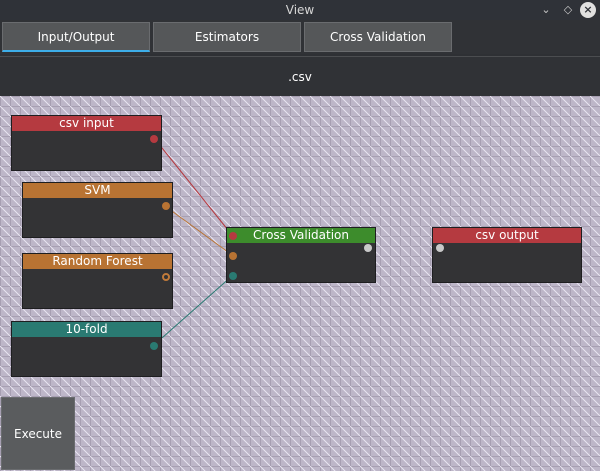 Image resolution: width=600 pixels, height=471 pixels. What do you see at coordinates (507, 255) in the screenshot?
I see `node-csv-output: csv output` at bounding box center [507, 255].